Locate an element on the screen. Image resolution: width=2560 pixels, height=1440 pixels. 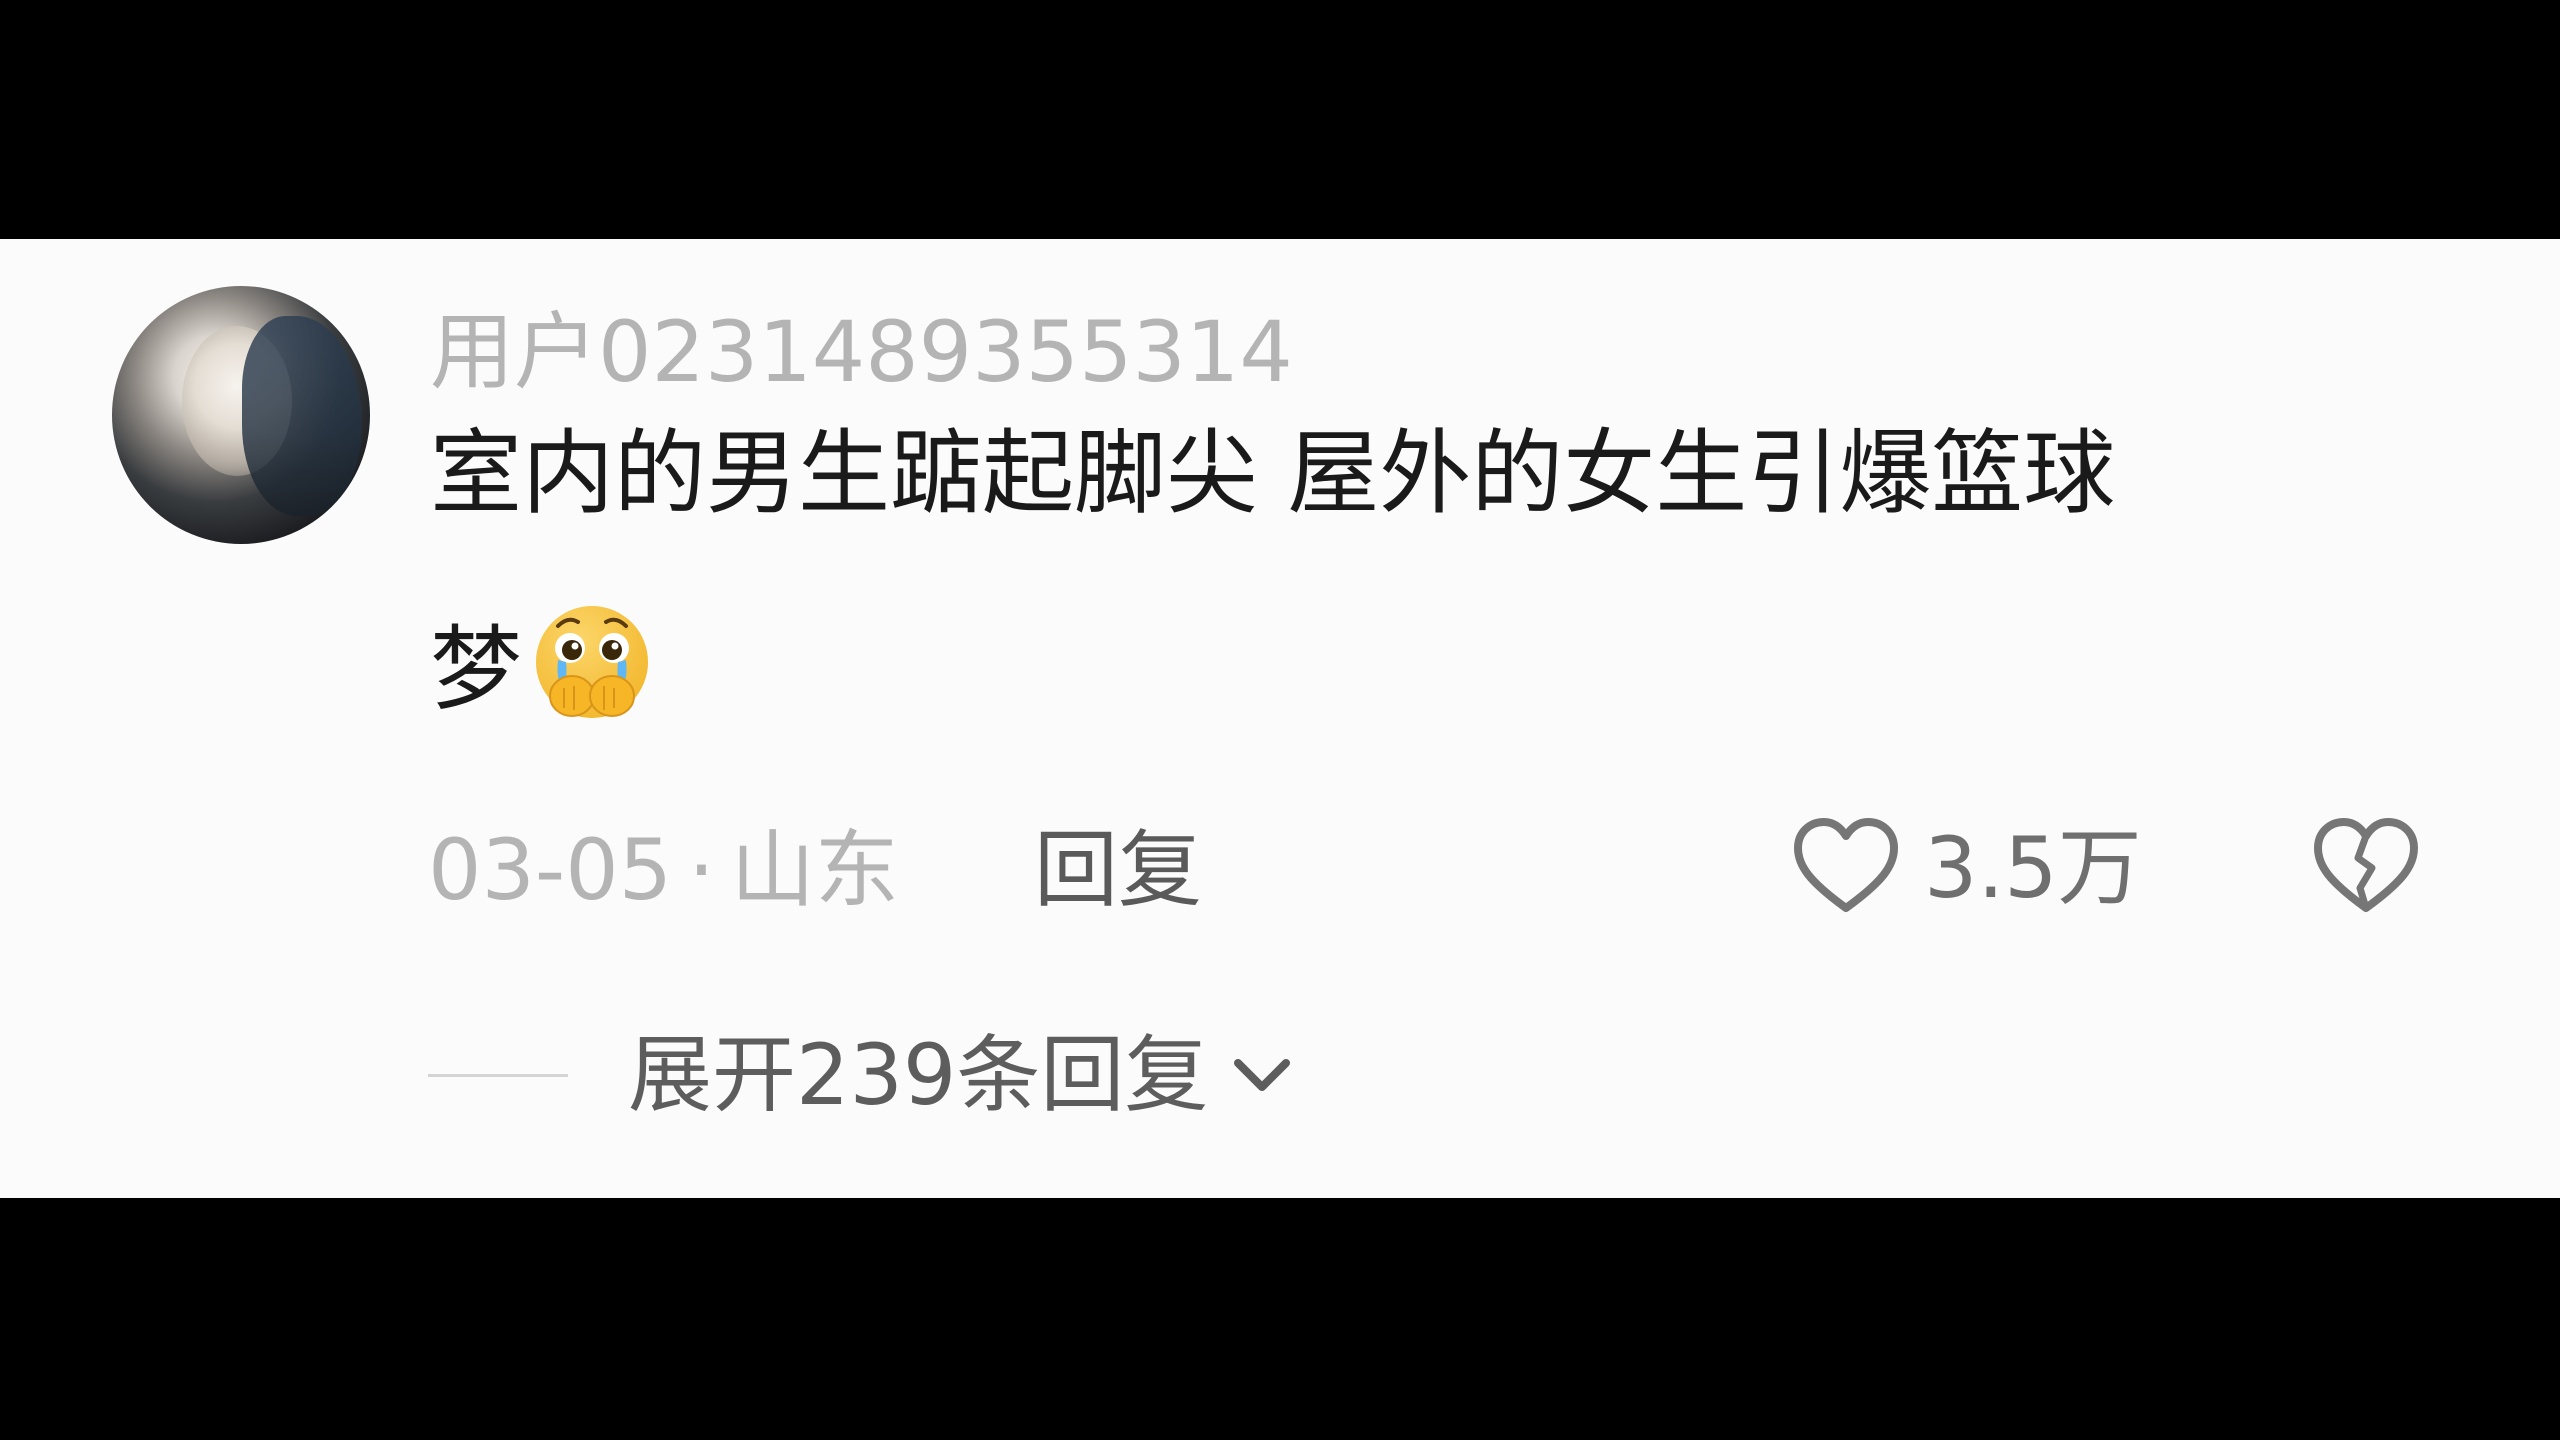
avatar-shadow is located at coordinates (302, 416).